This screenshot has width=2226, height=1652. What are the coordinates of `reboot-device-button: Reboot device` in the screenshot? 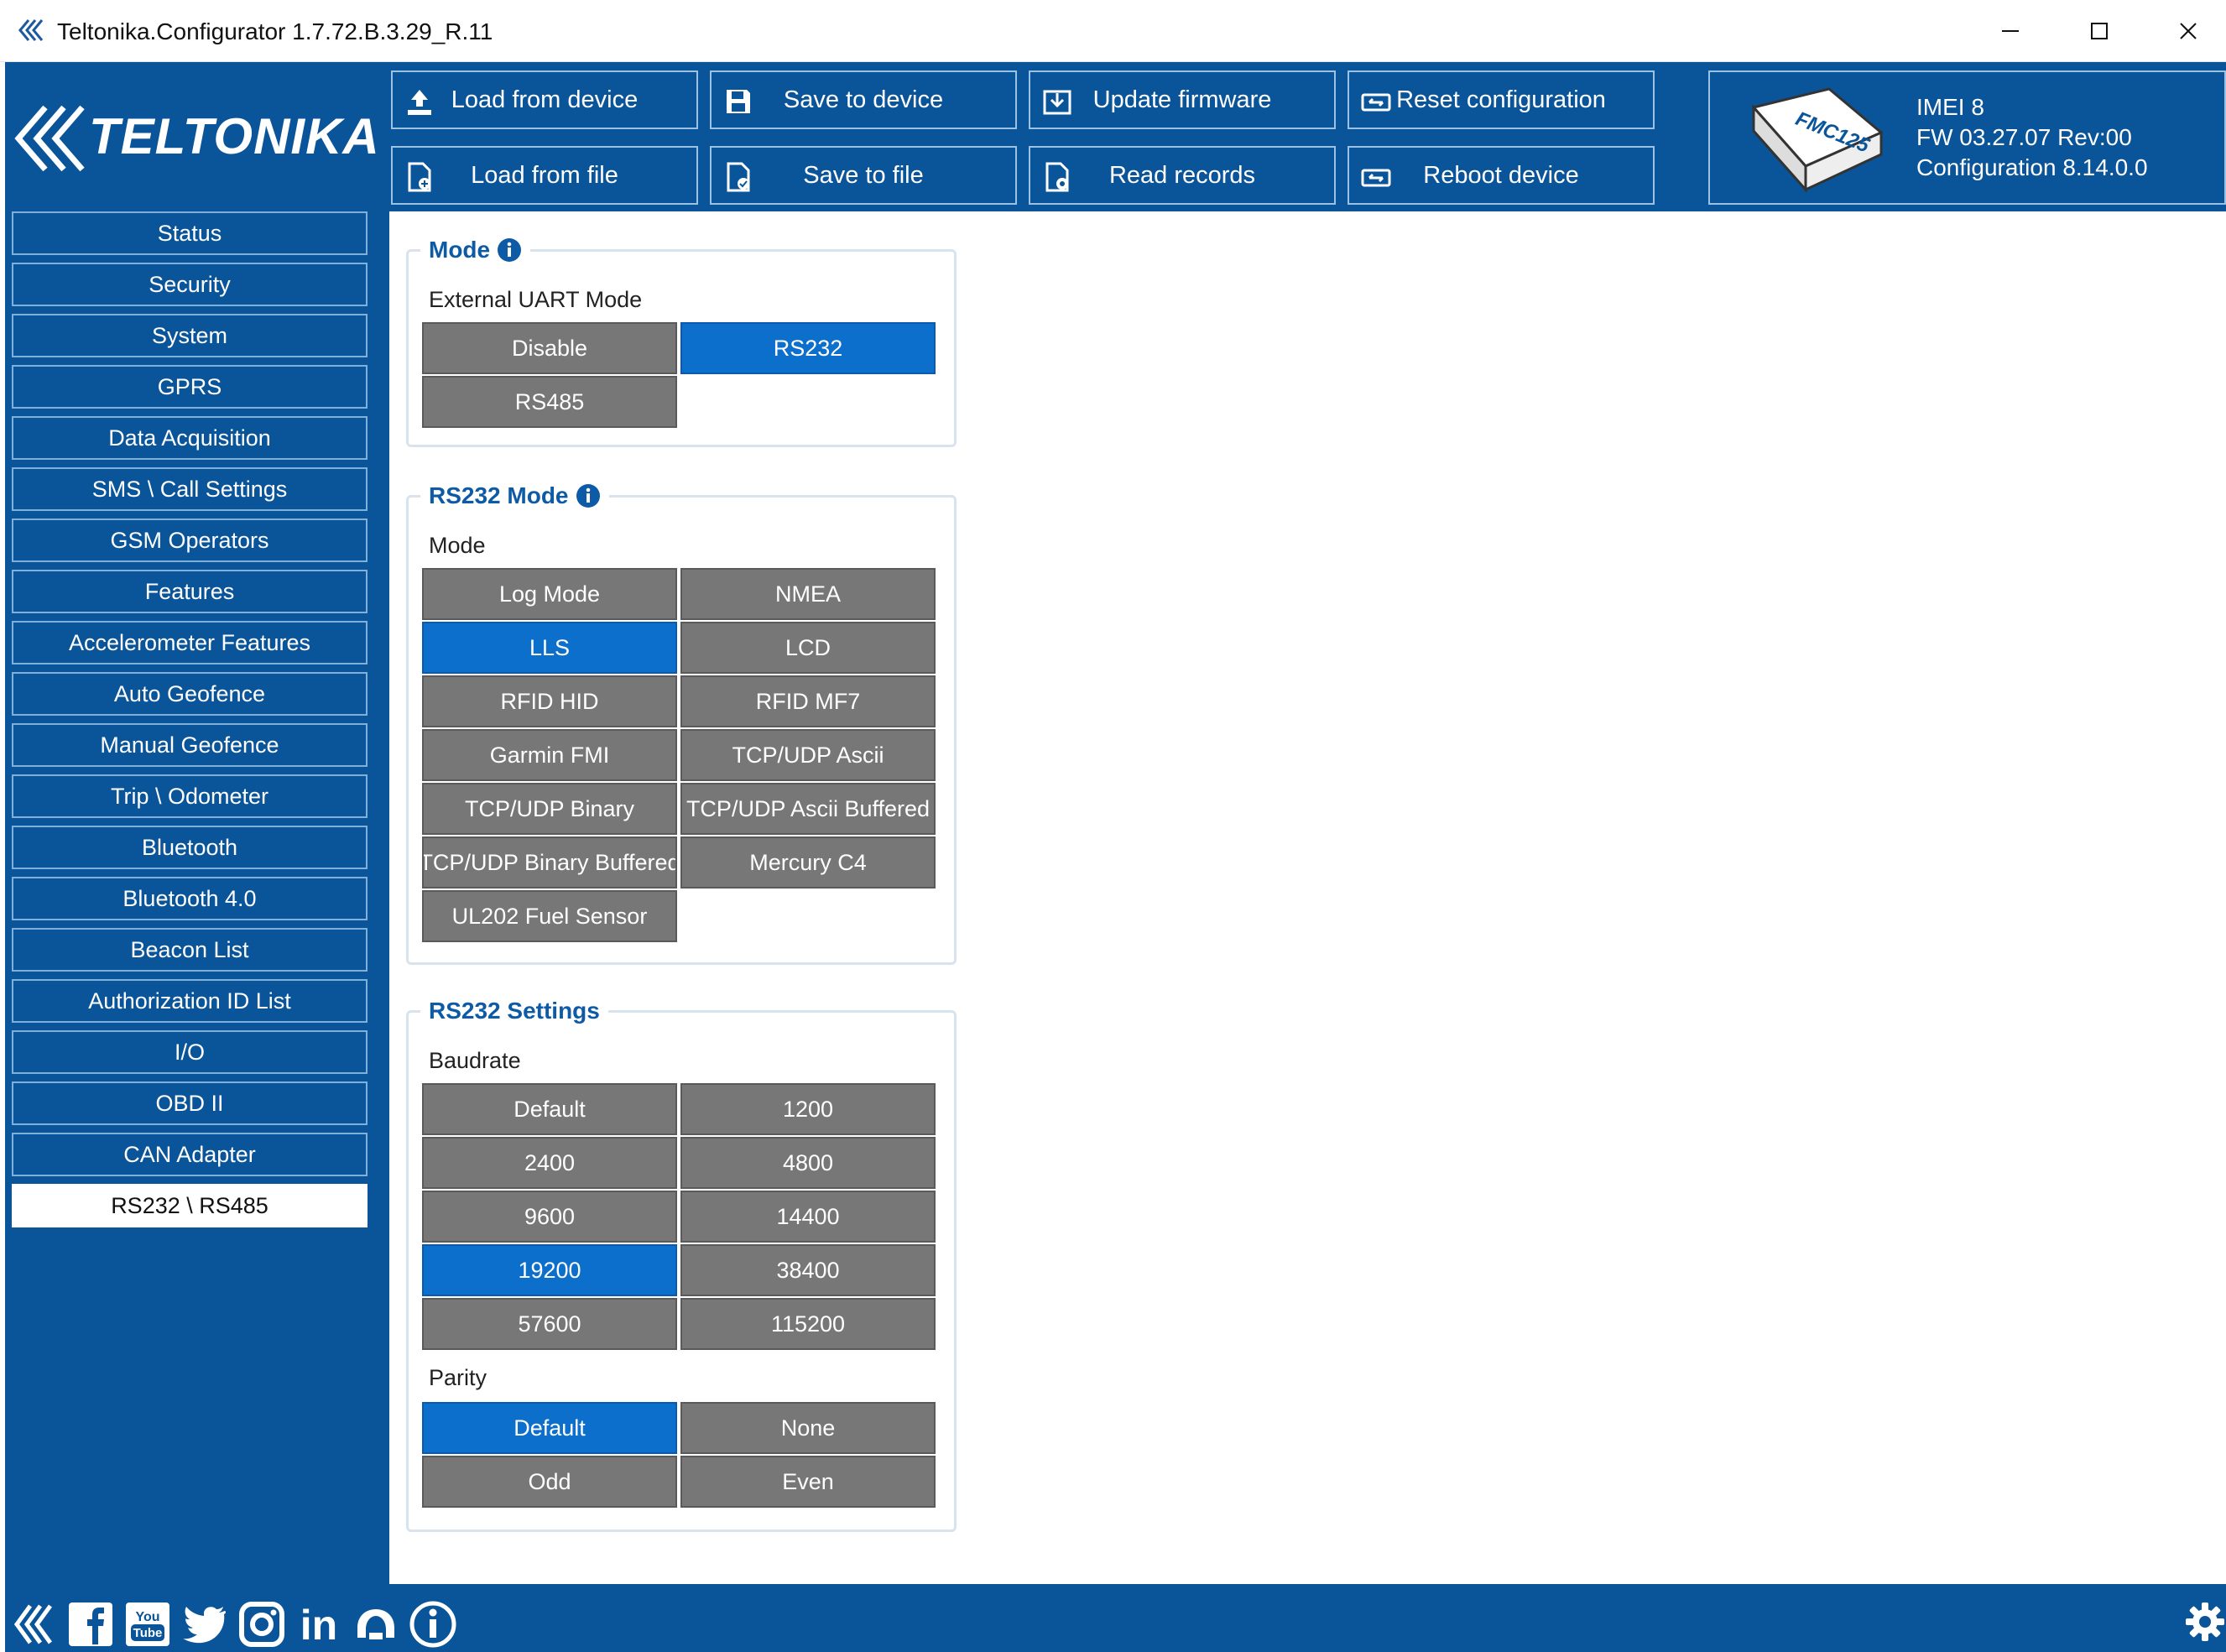 It's located at (1501, 176).